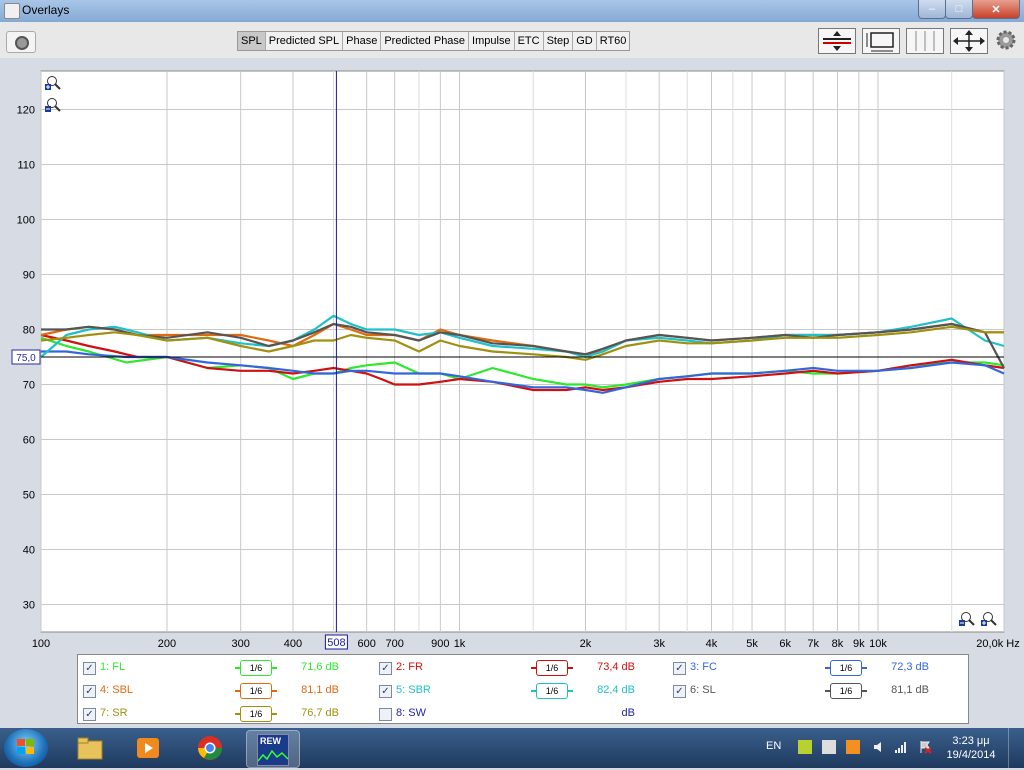 The width and height of the screenshot is (1024, 770). Describe the element at coordinates (26, 166) in the screenshot. I see `y-tick-label: 110` at that location.